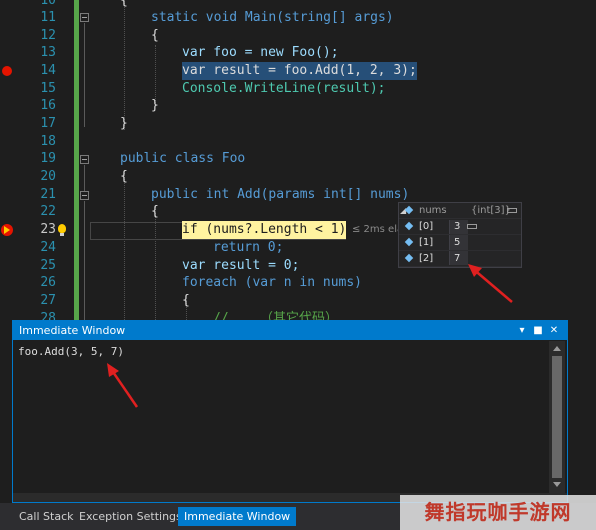 This screenshot has width=596, height=530. What do you see at coordinates (46, 516) in the screenshot?
I see `tab-call-stack: Call Stack` at bounding box center [46, 516].